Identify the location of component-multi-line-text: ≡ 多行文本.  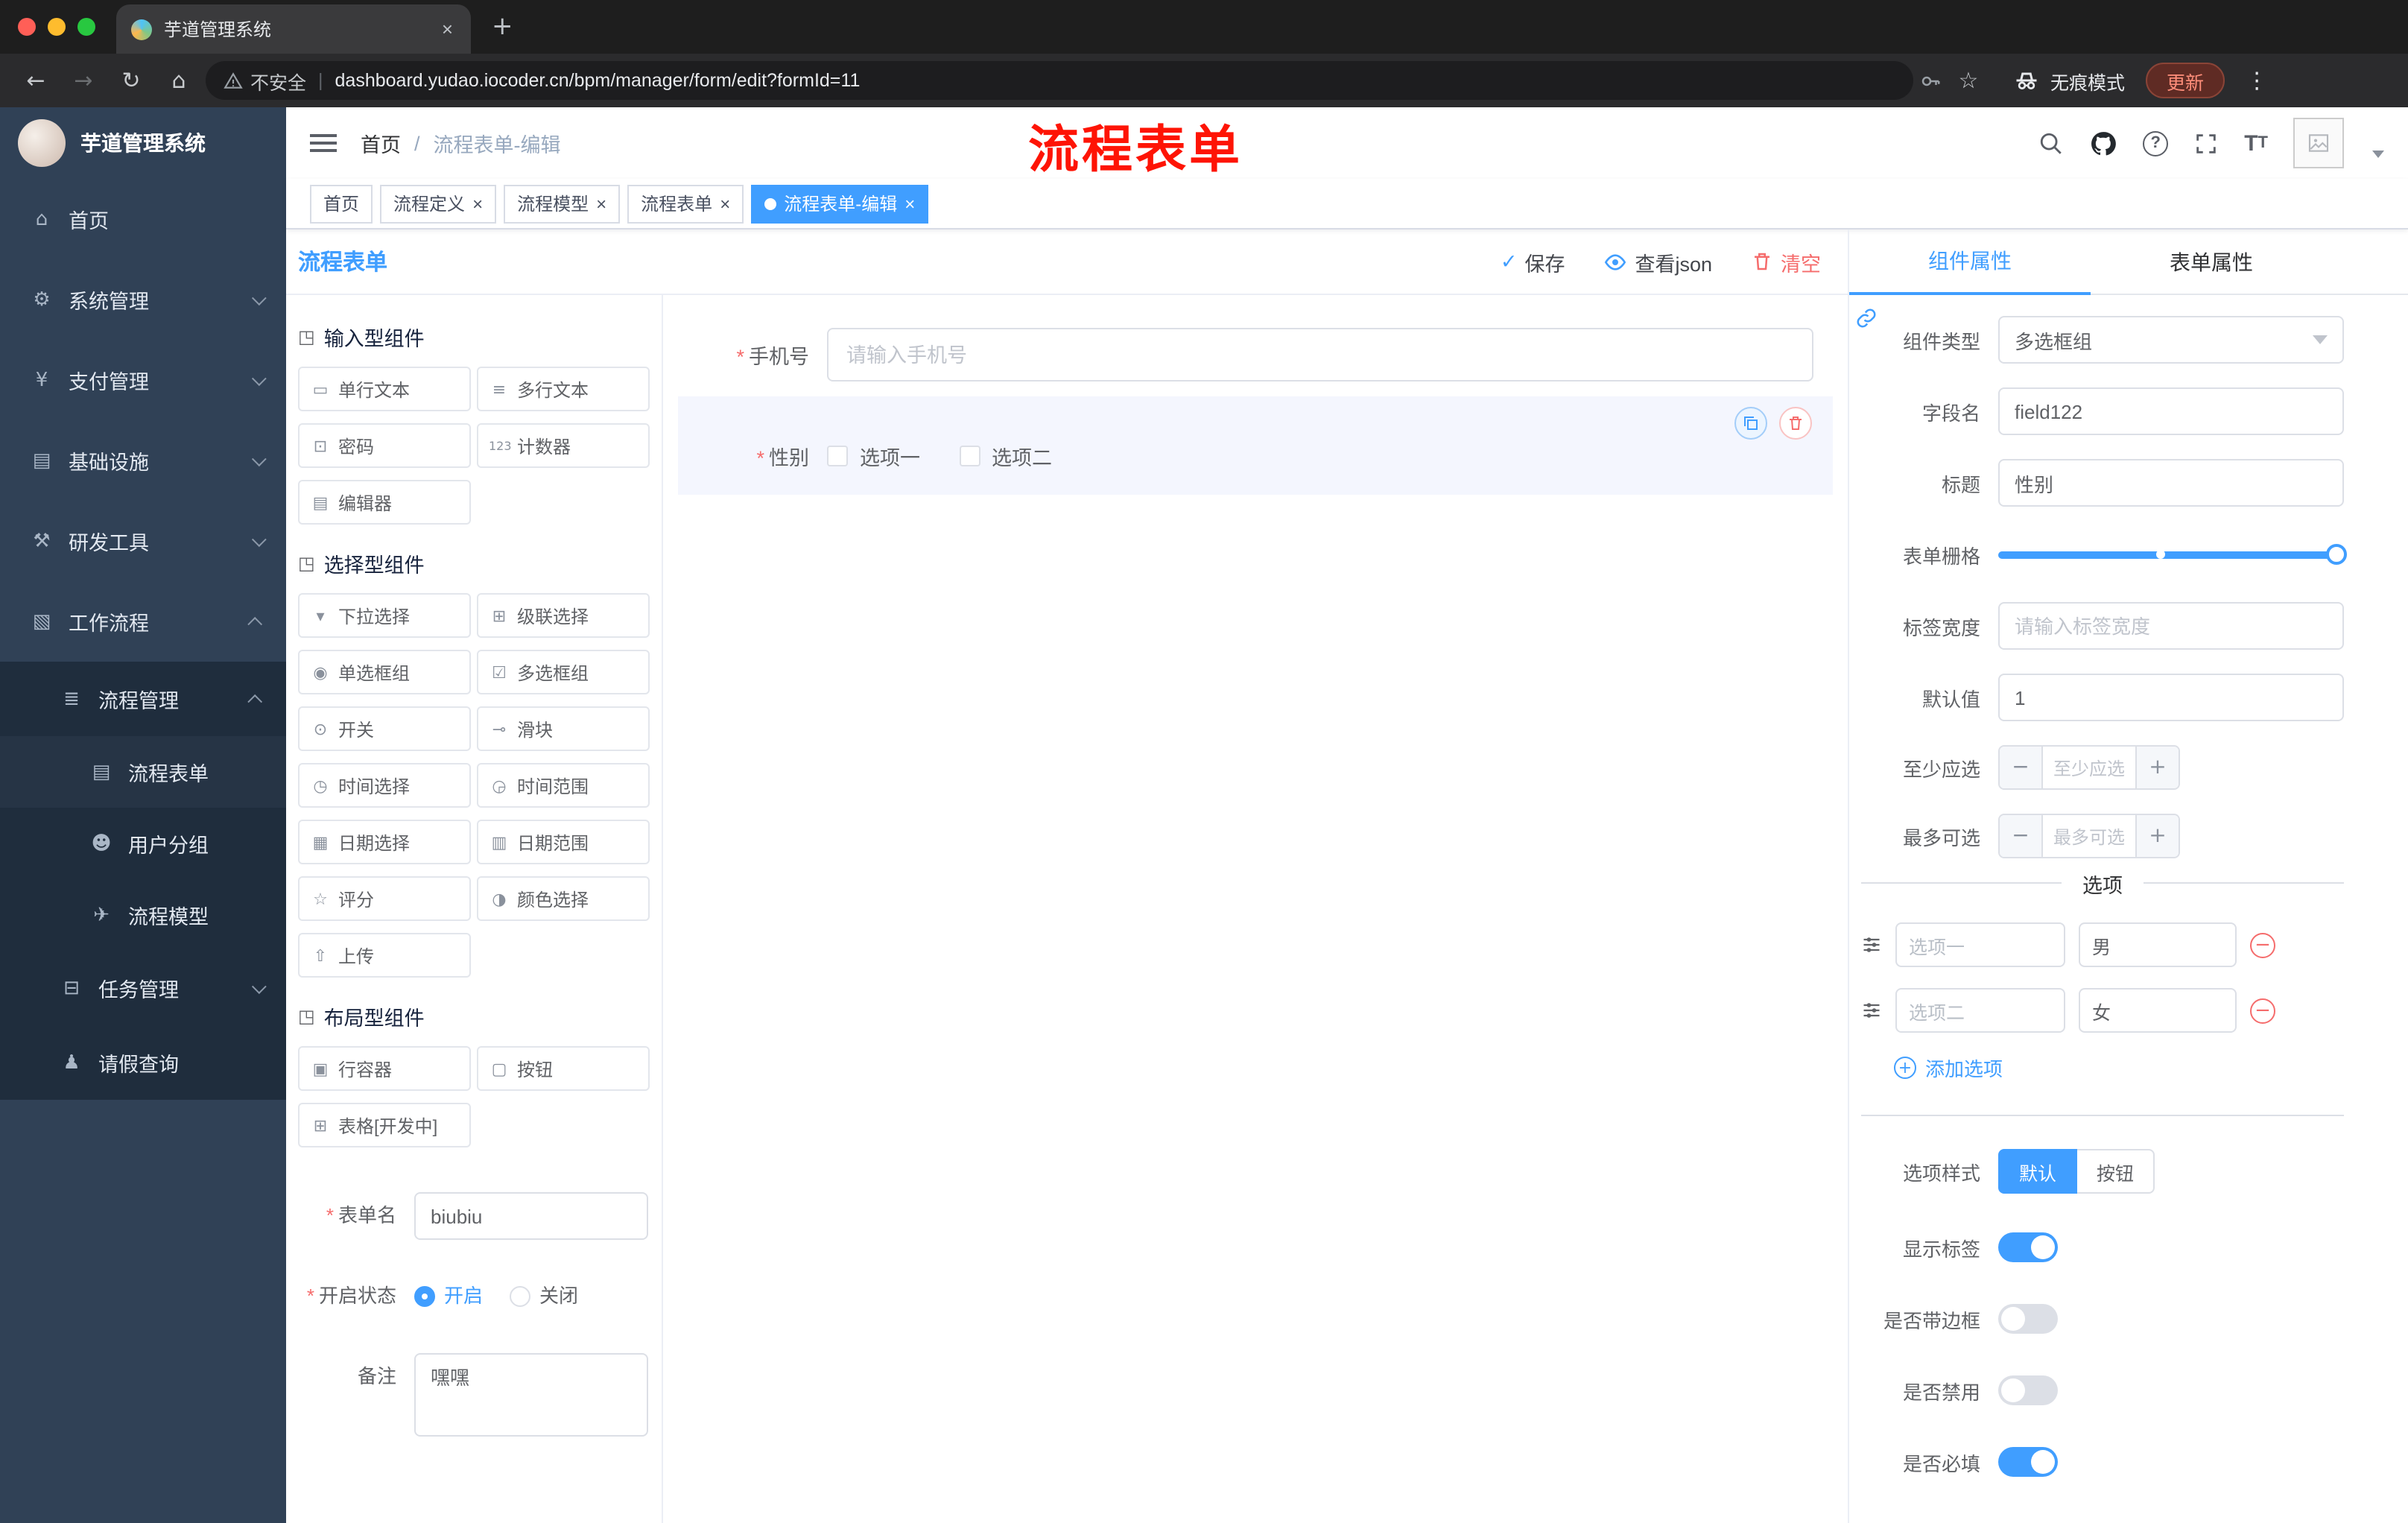
(563, 389).